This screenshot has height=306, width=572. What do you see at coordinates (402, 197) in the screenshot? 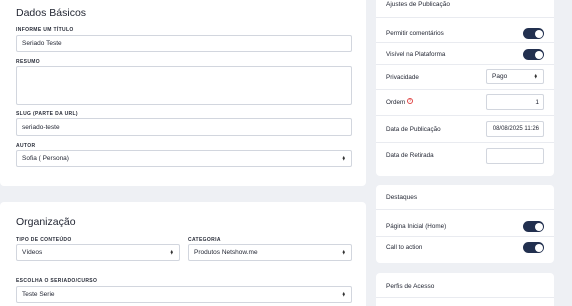
I see `highlights-title: Destaques` at bounding box center [402, 197].